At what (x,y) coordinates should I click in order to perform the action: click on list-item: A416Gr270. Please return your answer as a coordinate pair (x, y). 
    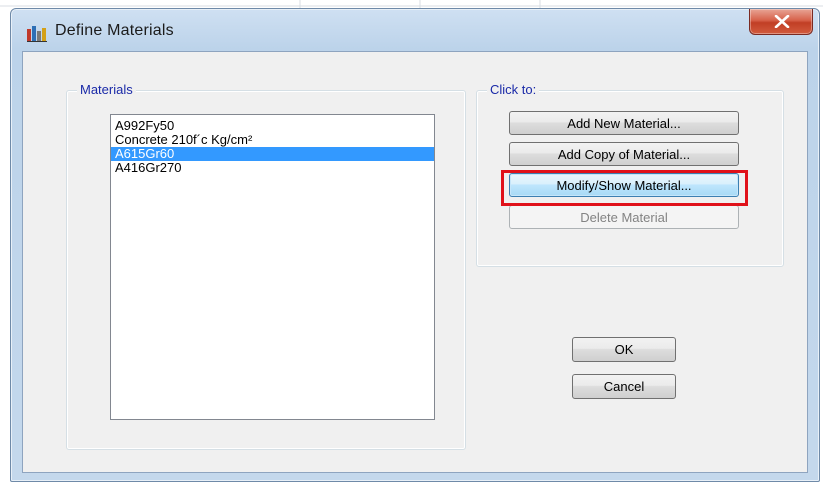
    Looking at the image, I should click on (272, 168).